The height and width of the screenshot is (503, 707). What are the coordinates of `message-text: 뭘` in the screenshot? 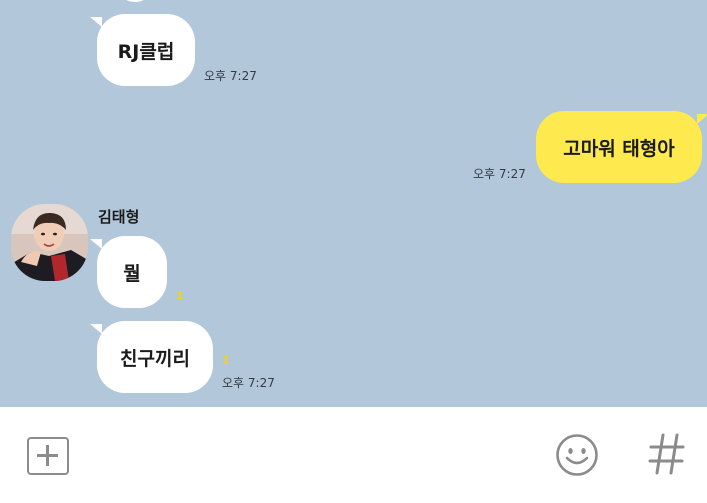 It's located at (132, 273).